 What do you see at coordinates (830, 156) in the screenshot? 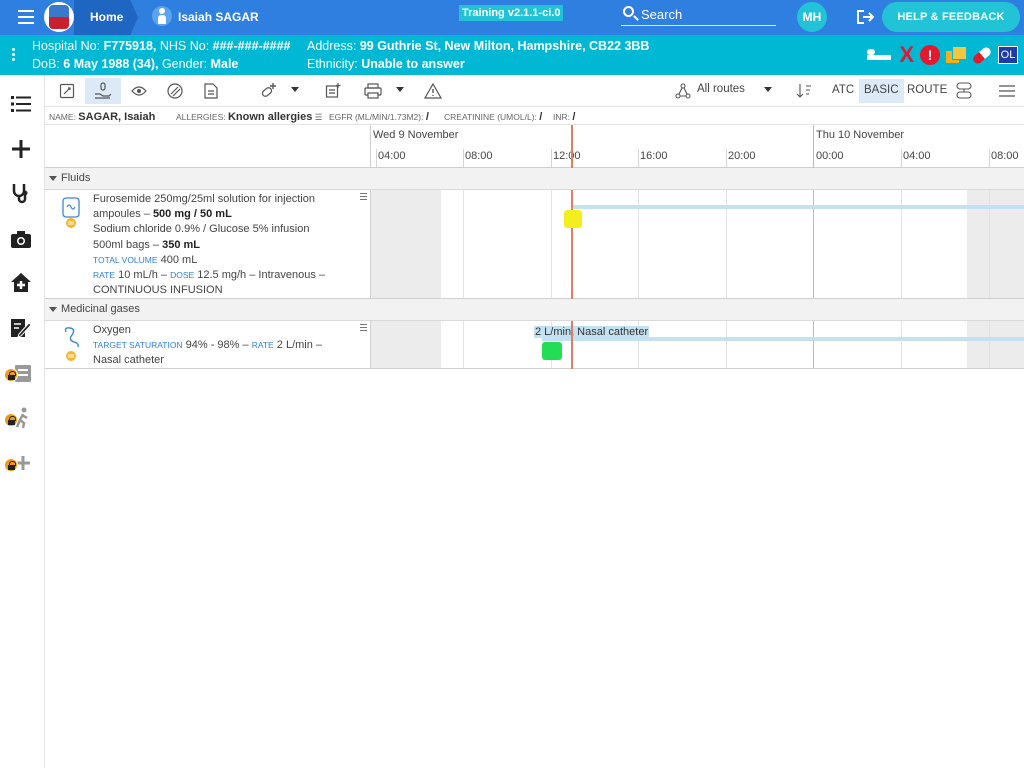
I see `hour-label: 00:00` at bounding box center [830, 156].